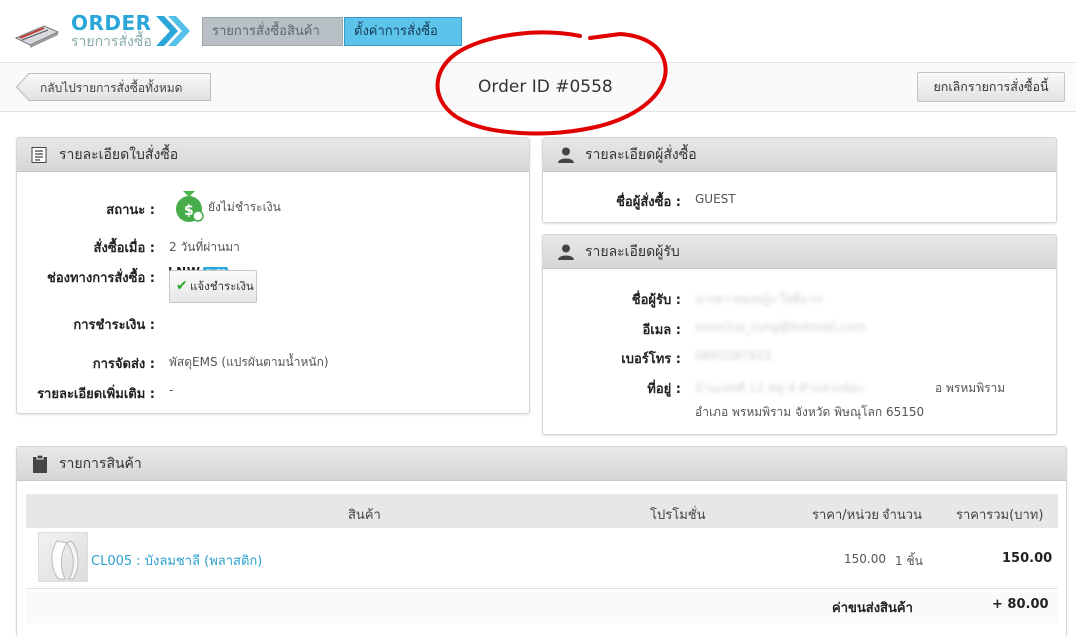  I want to click on clipboard-icon, so click(40, 464).